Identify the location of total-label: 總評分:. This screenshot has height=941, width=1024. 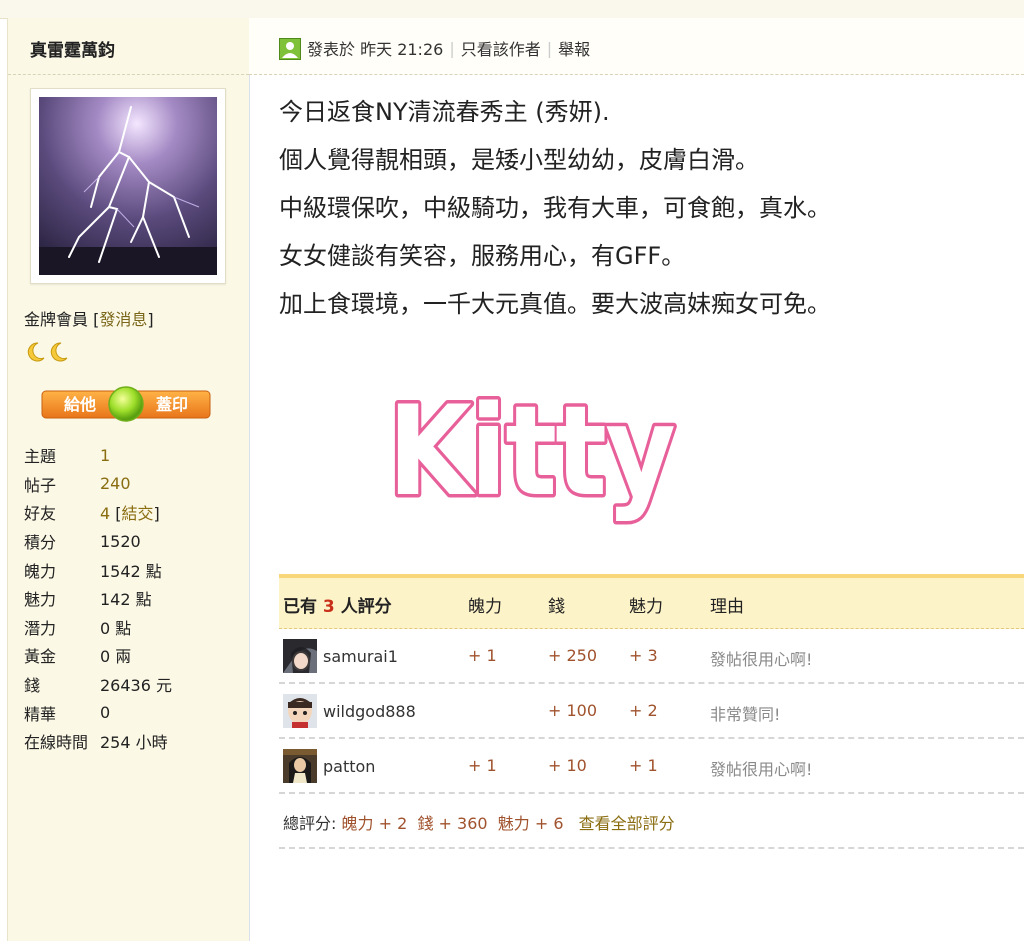
(310, 823).